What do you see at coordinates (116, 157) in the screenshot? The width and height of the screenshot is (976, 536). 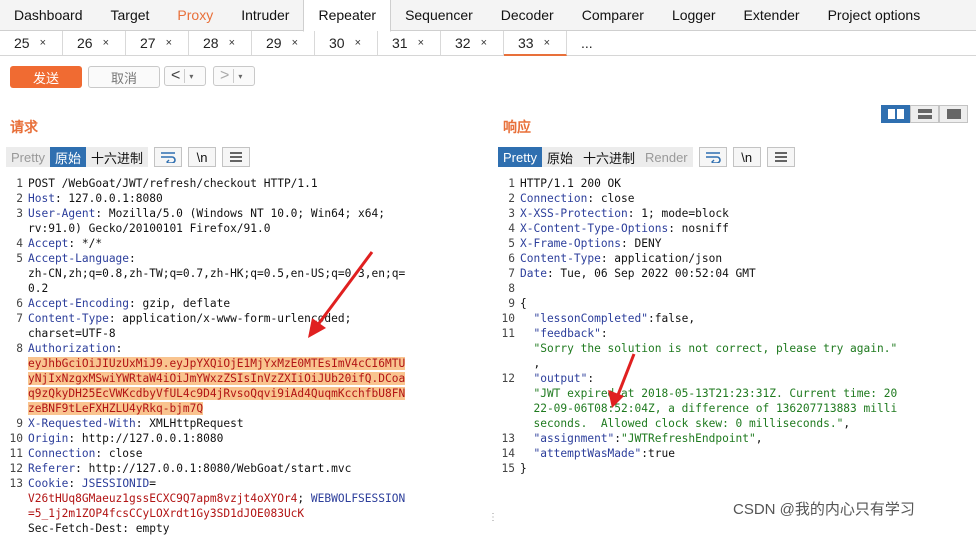 I see `request-hex-tab: 十六进制` at bounding box center [116, 157].